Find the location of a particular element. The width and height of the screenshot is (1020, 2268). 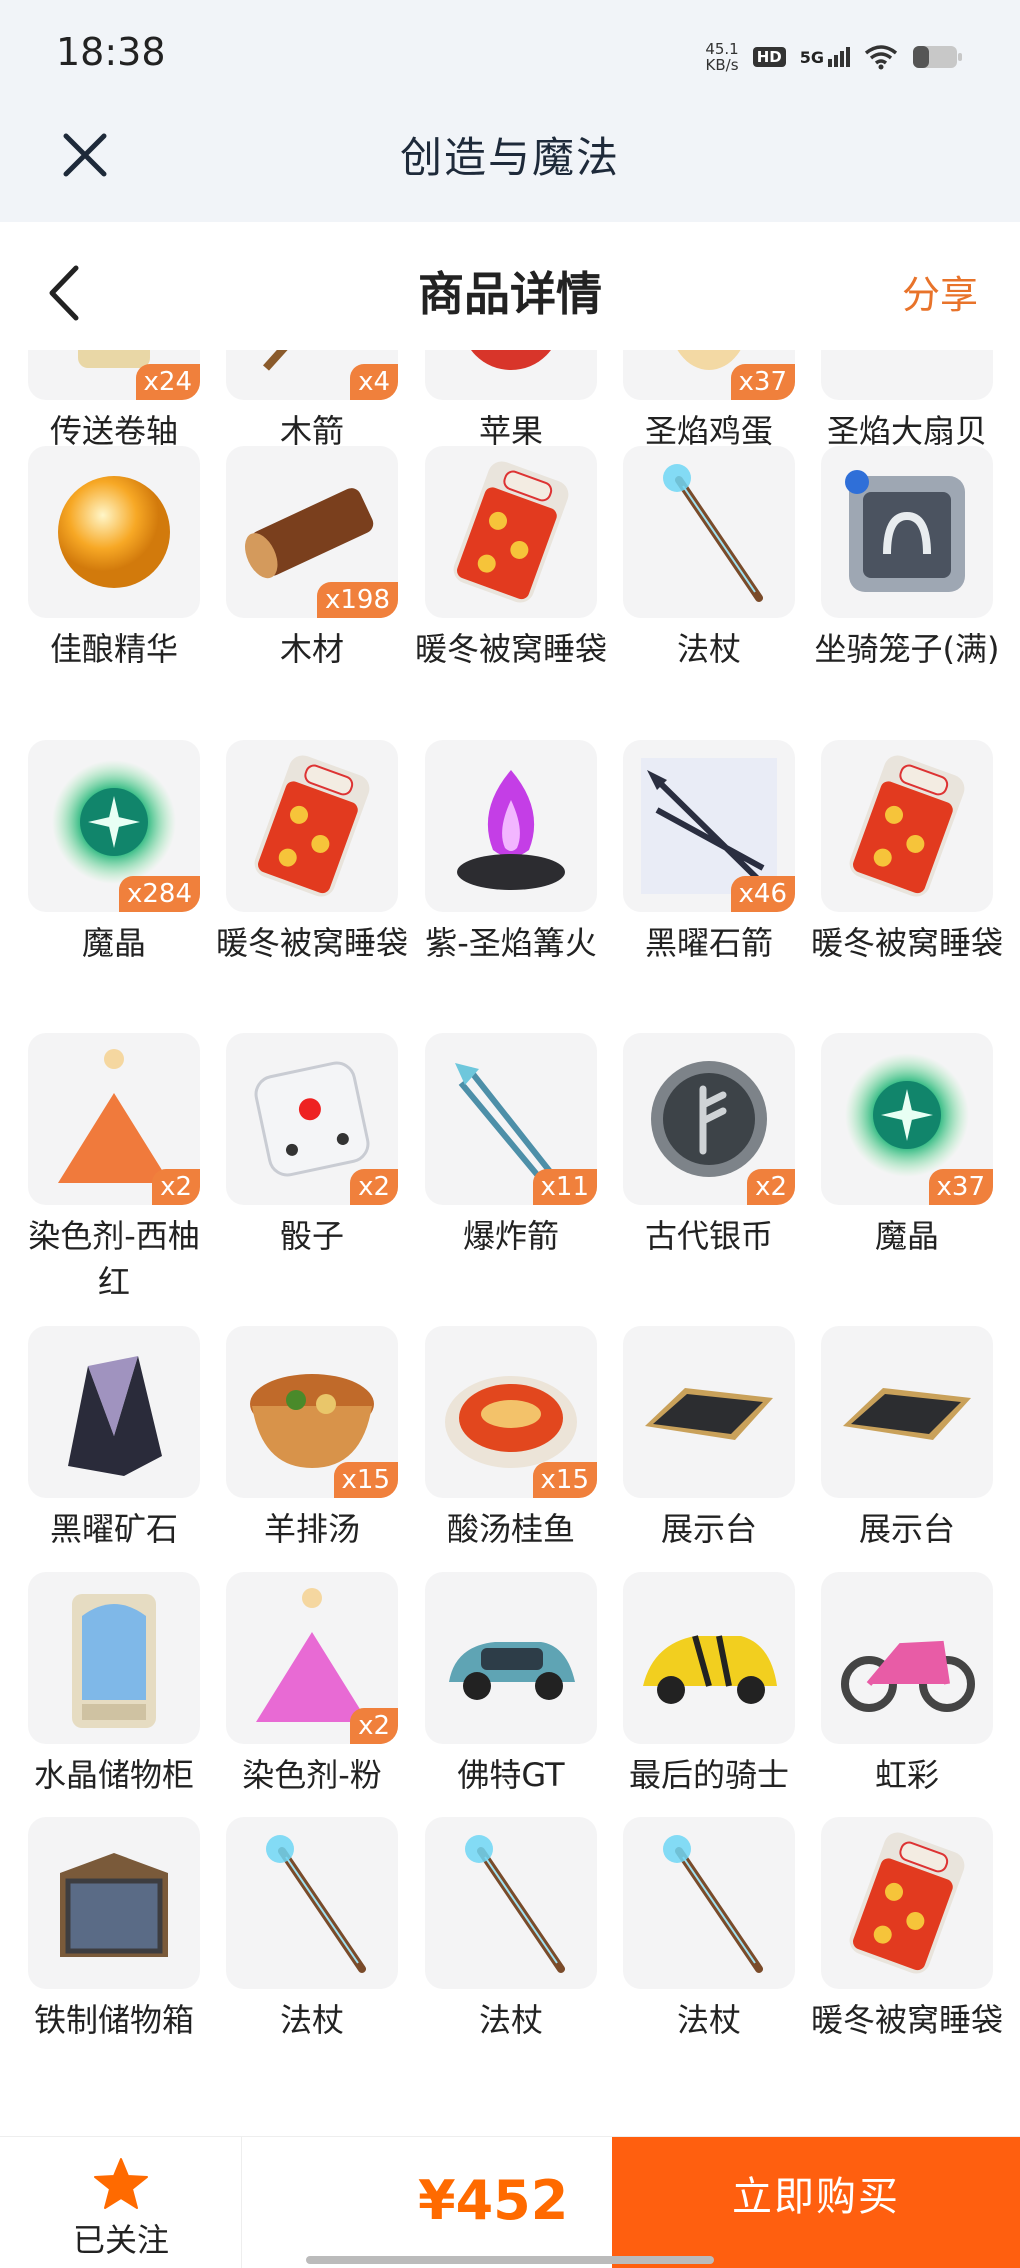

crystal-cabinet-icon is located at coordinates (114, 1661).